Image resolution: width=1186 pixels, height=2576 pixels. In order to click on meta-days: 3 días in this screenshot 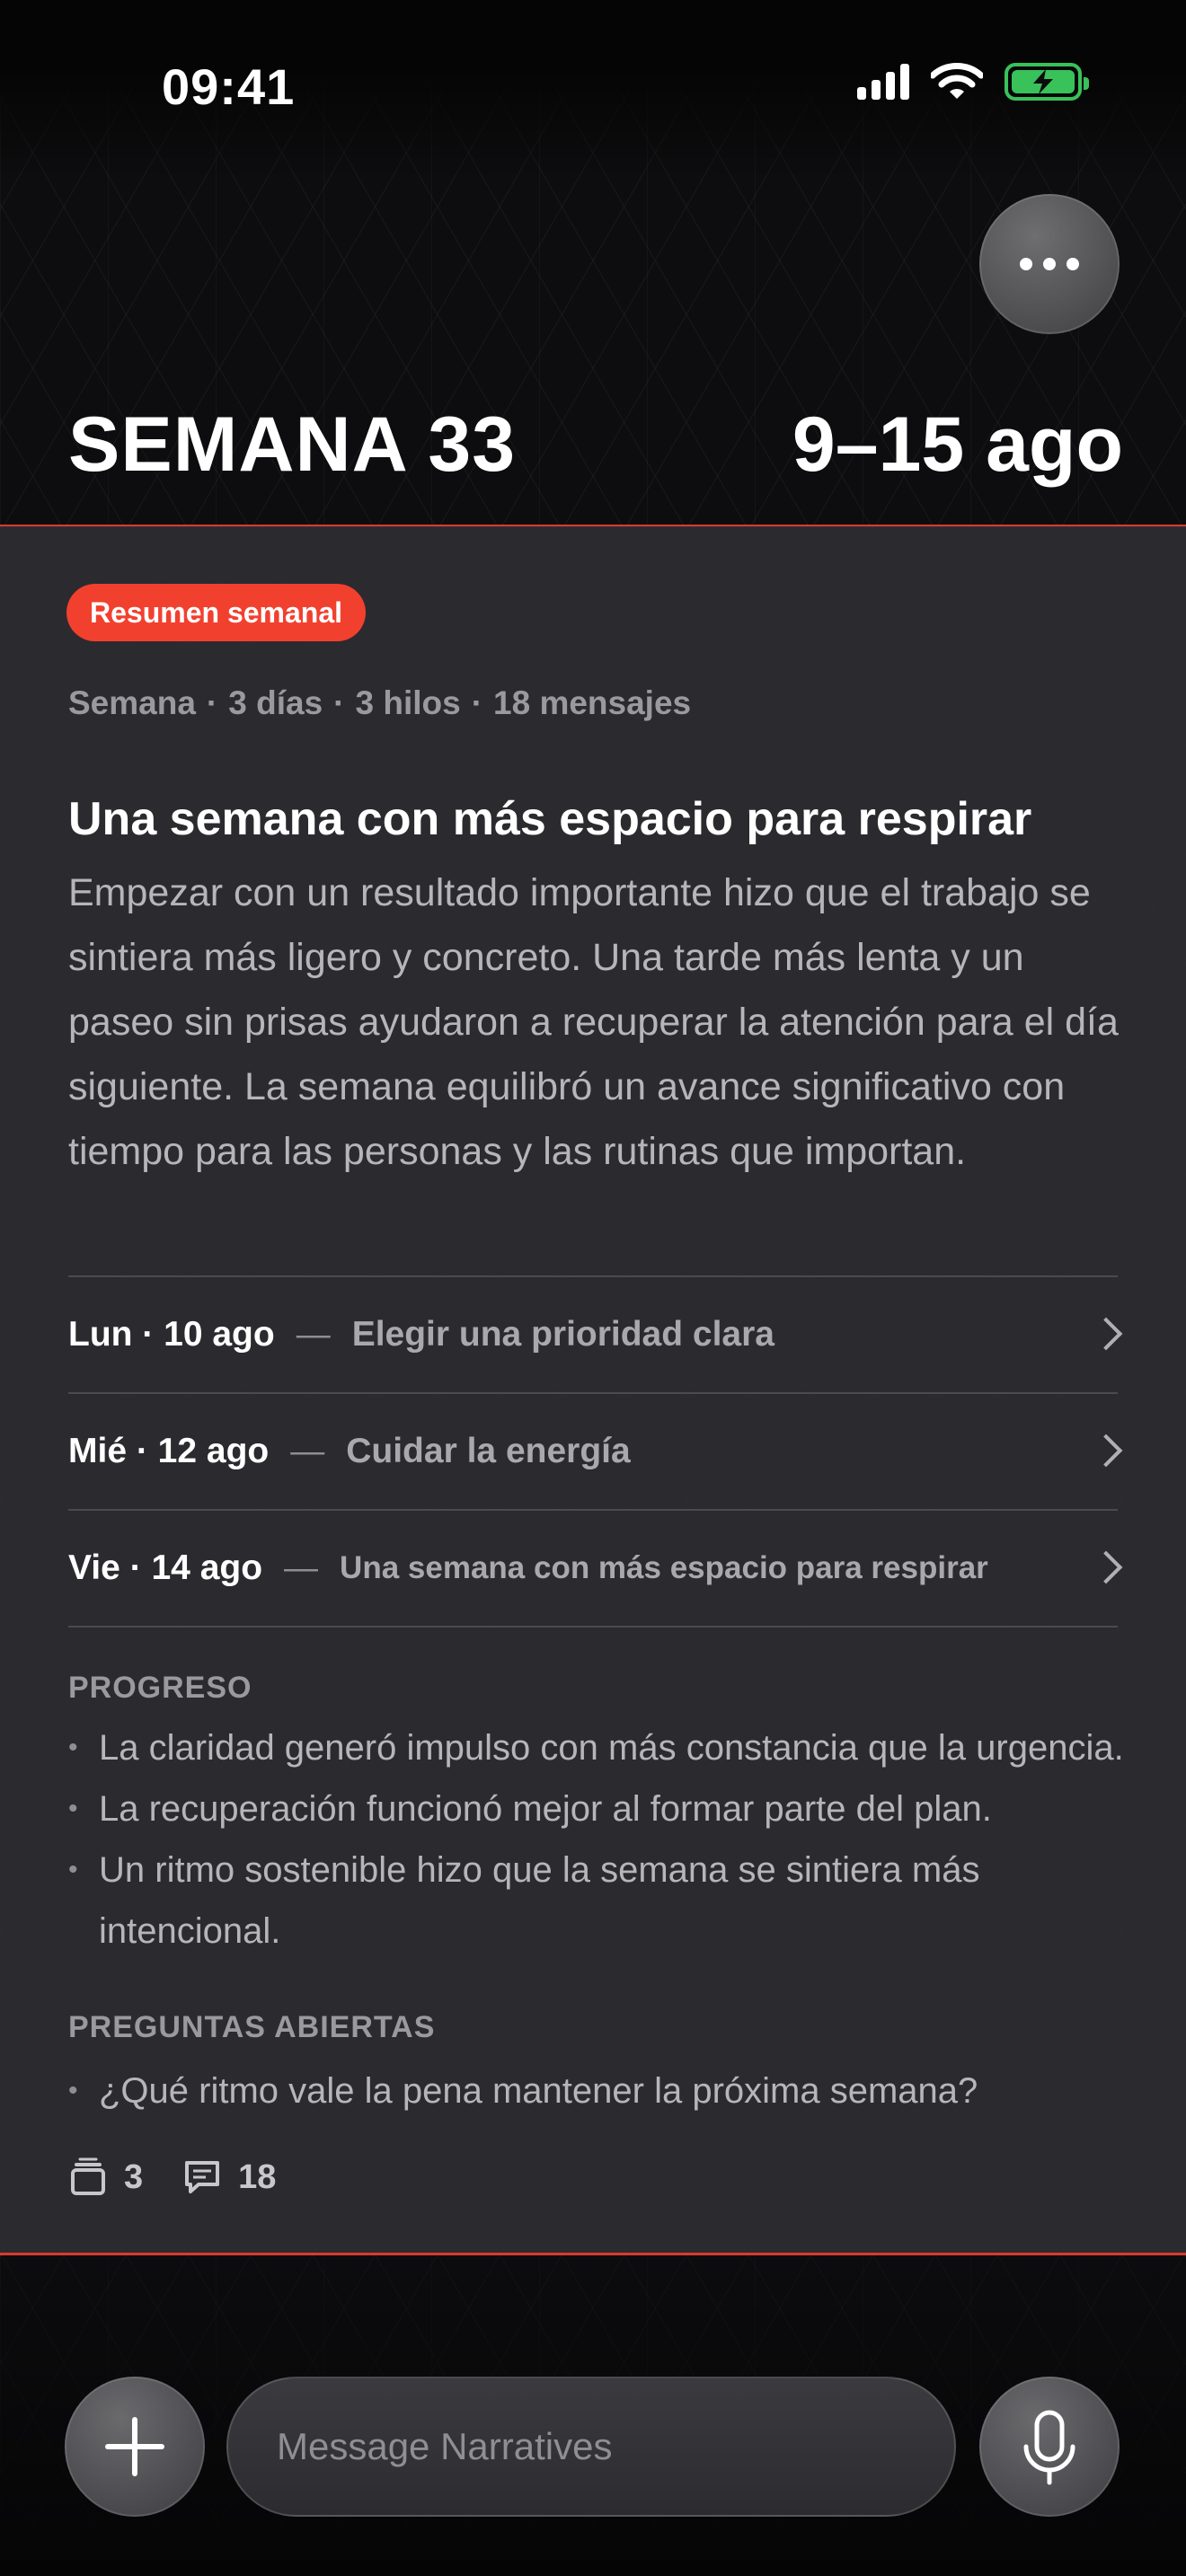, I will do `click(275, 702)`.